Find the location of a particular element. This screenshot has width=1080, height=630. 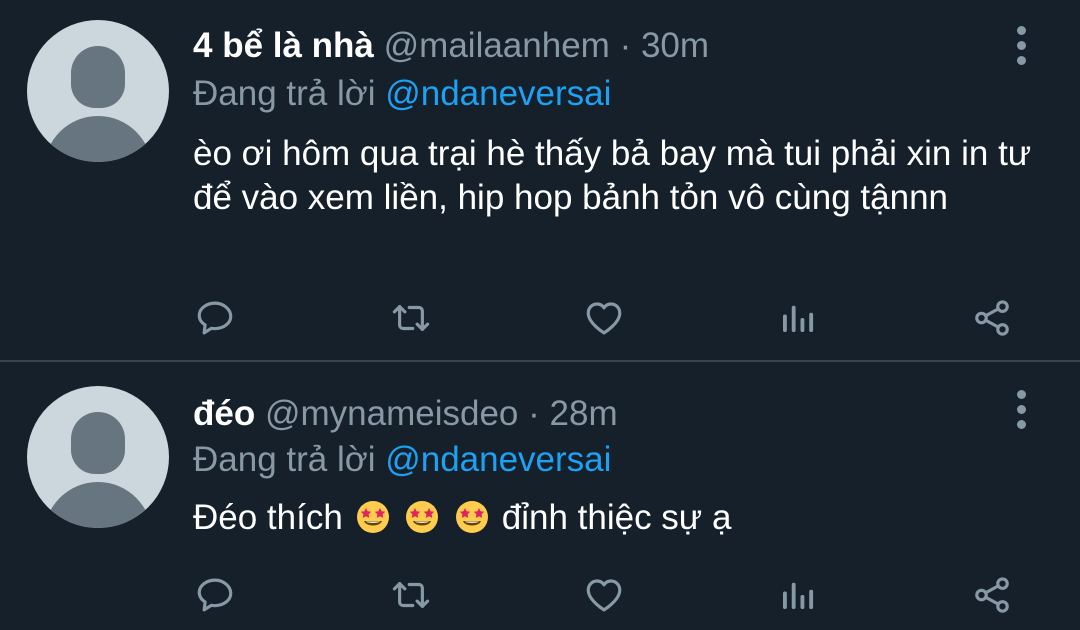

tweet-text: Đéo thích đỉnh thiệc sự ạ is located at coordinates (623, 518).